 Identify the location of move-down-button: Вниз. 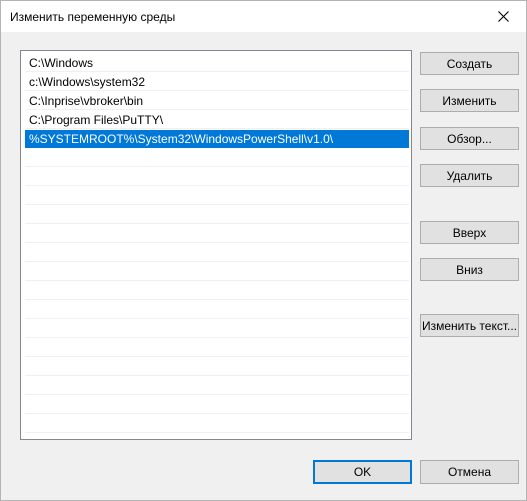
(469, 269).